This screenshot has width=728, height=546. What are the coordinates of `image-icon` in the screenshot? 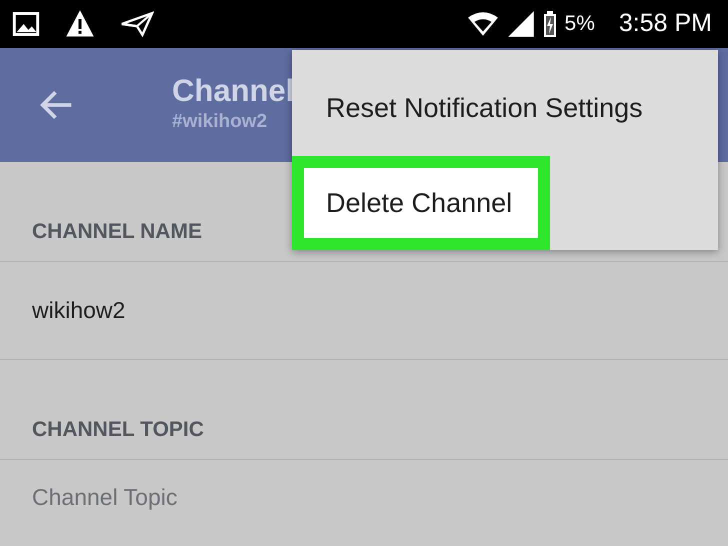 It's located at (26, 24).